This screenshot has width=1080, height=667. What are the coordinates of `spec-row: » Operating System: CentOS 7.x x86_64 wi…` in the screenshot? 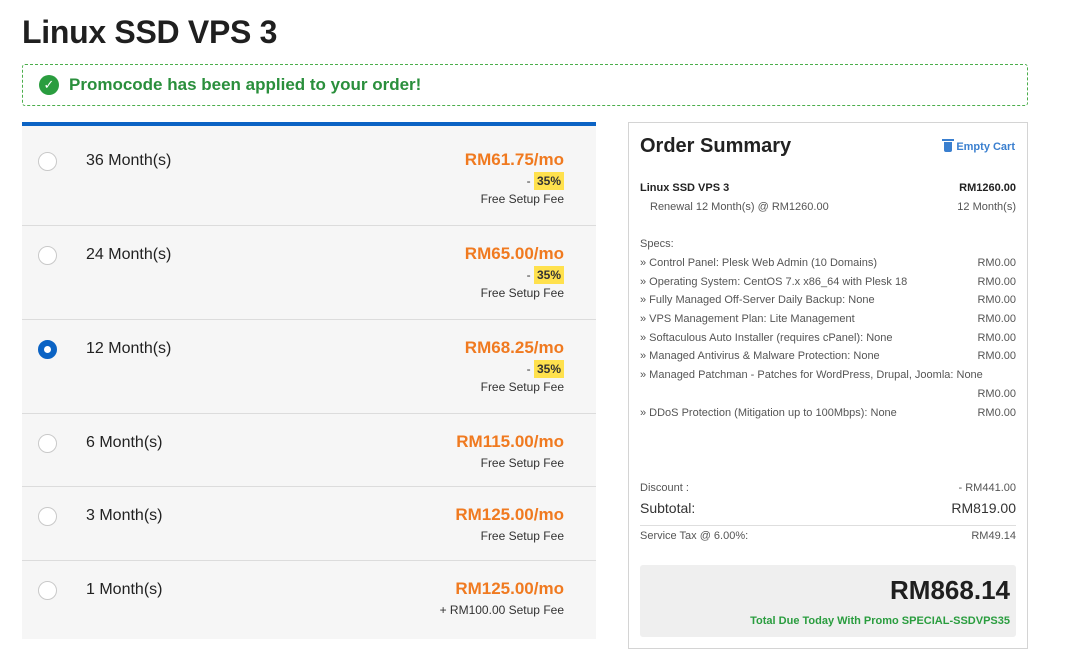 It's located at (828, 282).